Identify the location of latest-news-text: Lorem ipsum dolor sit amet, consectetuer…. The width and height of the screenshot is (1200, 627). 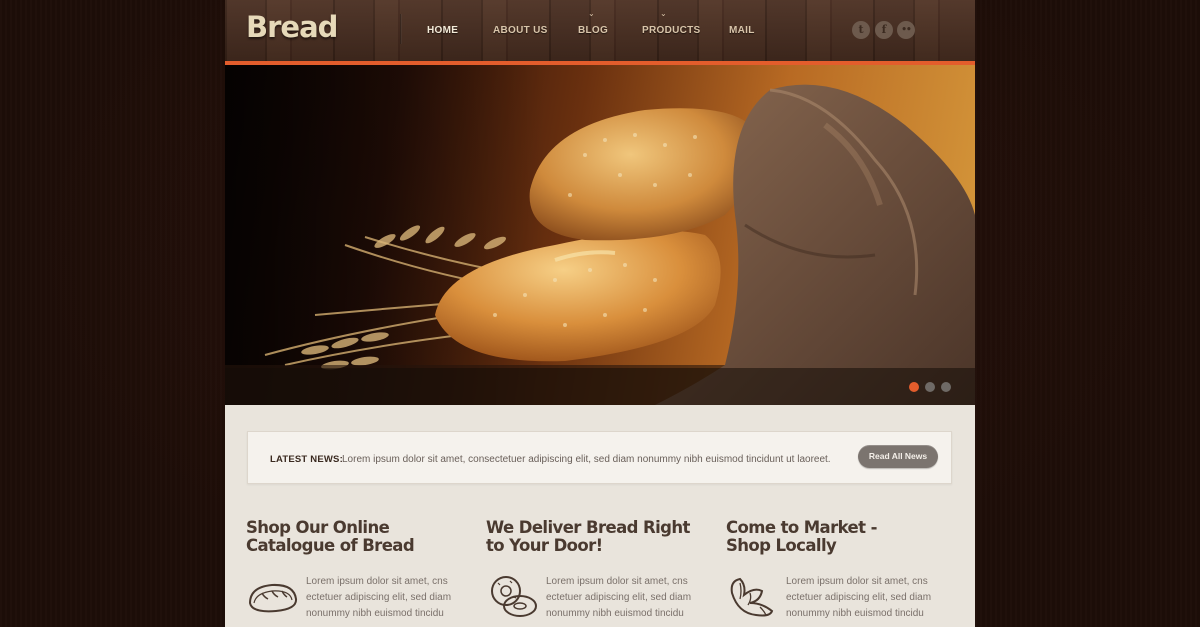
(586, 459).